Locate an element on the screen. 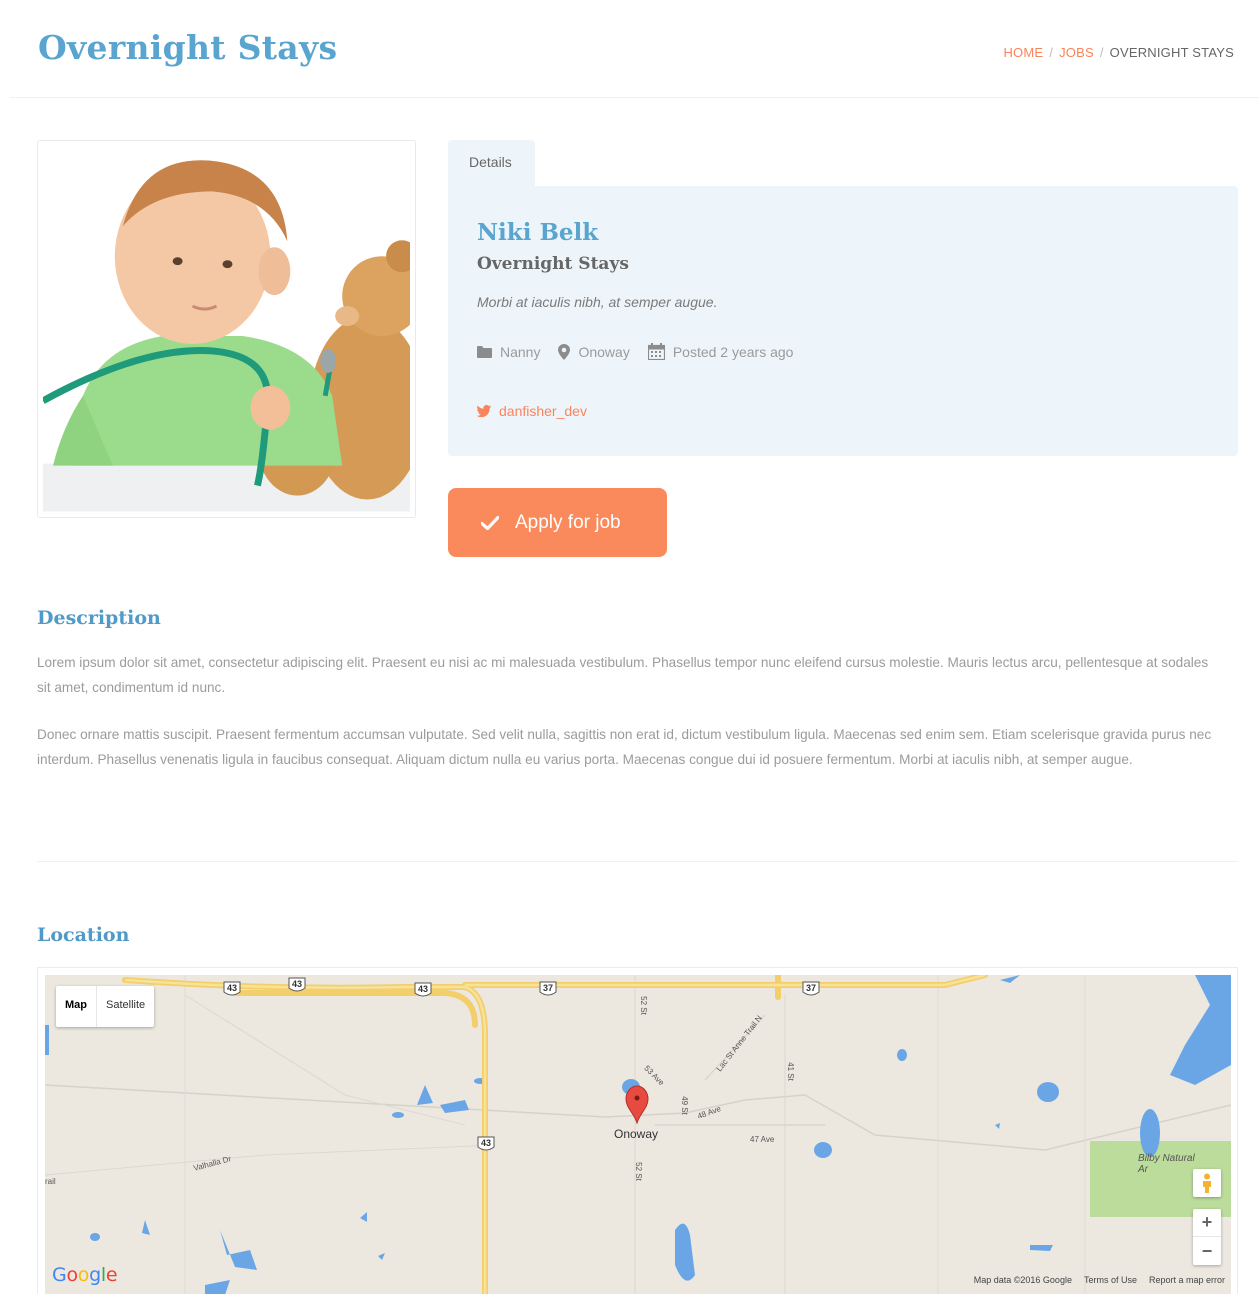 This screenshot has width=1259, height=1294. map-street-label: 47 Ave is located at coordinates (762, 1139).